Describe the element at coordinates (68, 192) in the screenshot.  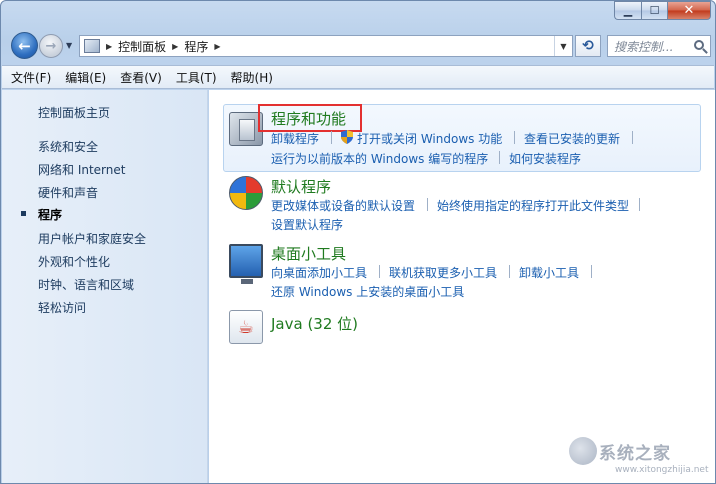
I see `sidebar-item-hardware-sound: 硬件和声音` at that location.